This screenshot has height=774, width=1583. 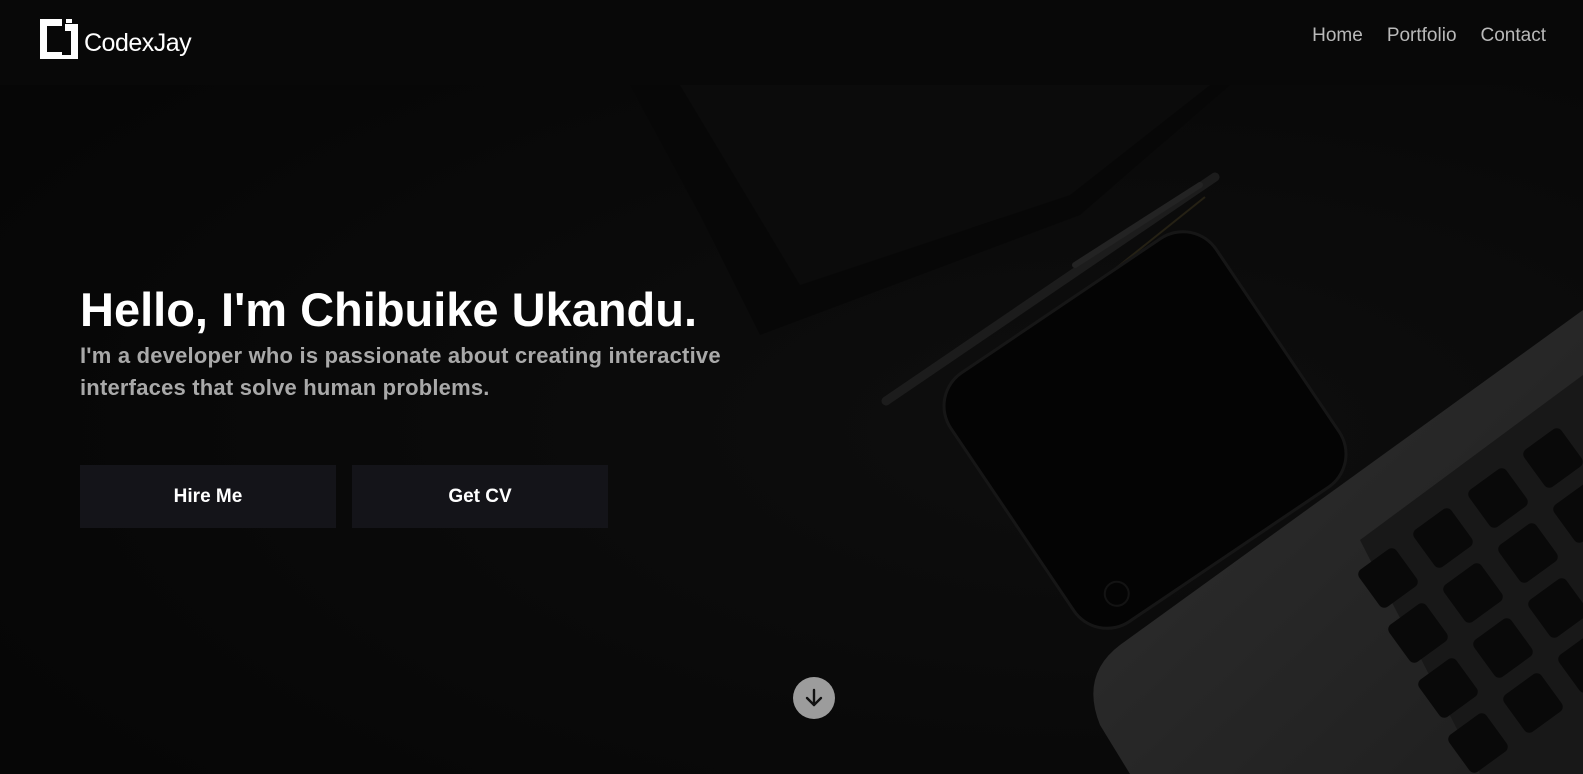 I want to click on scroll-down-button, so click(x=814, y=698).